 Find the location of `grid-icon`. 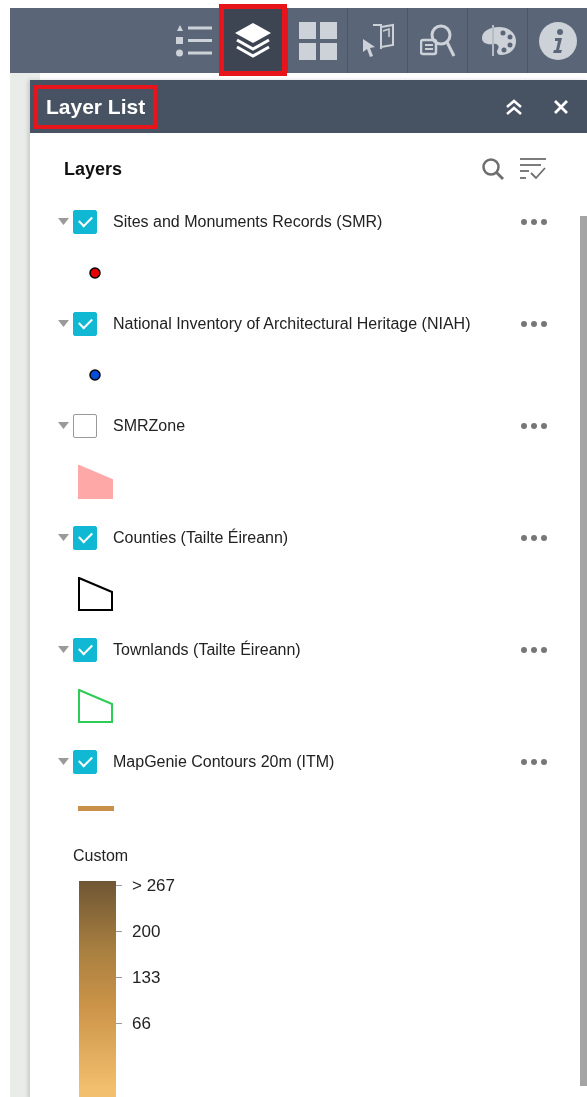

grid-icon is located at coordinates (317, 40).